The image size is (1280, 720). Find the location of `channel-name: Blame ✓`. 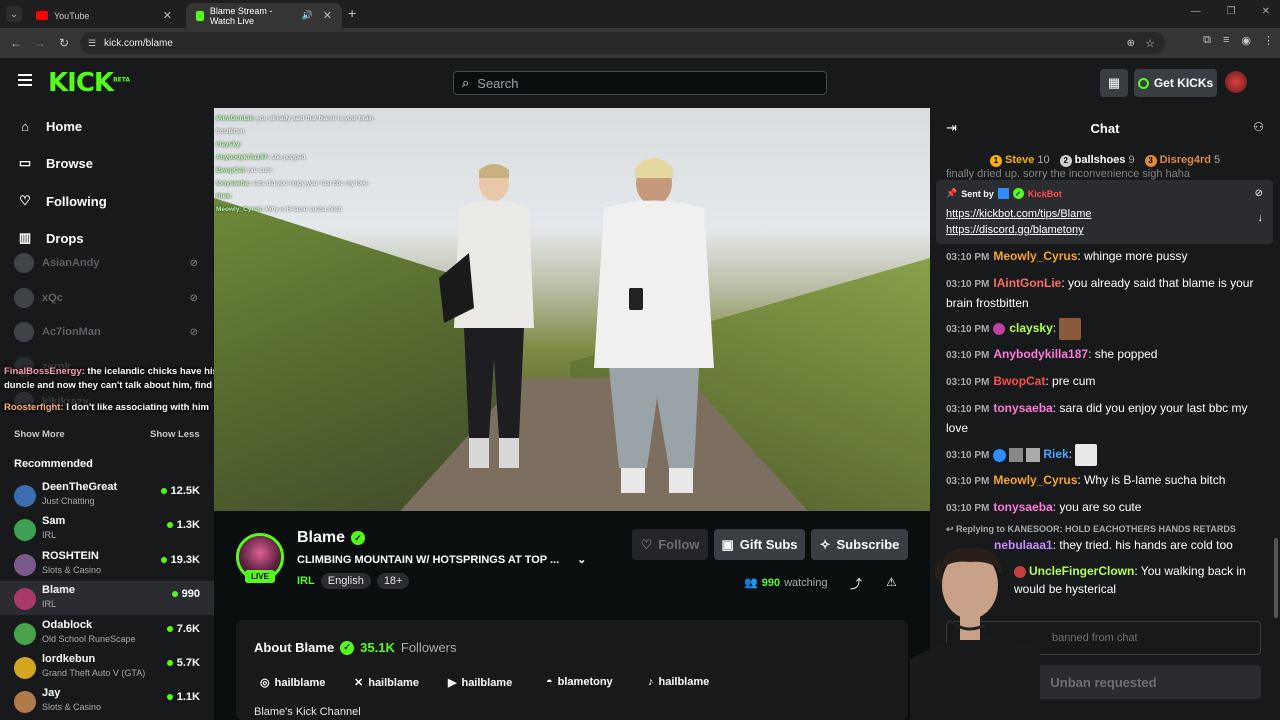

channel-name: Blame ✓ is located at coordinates (331, 538).